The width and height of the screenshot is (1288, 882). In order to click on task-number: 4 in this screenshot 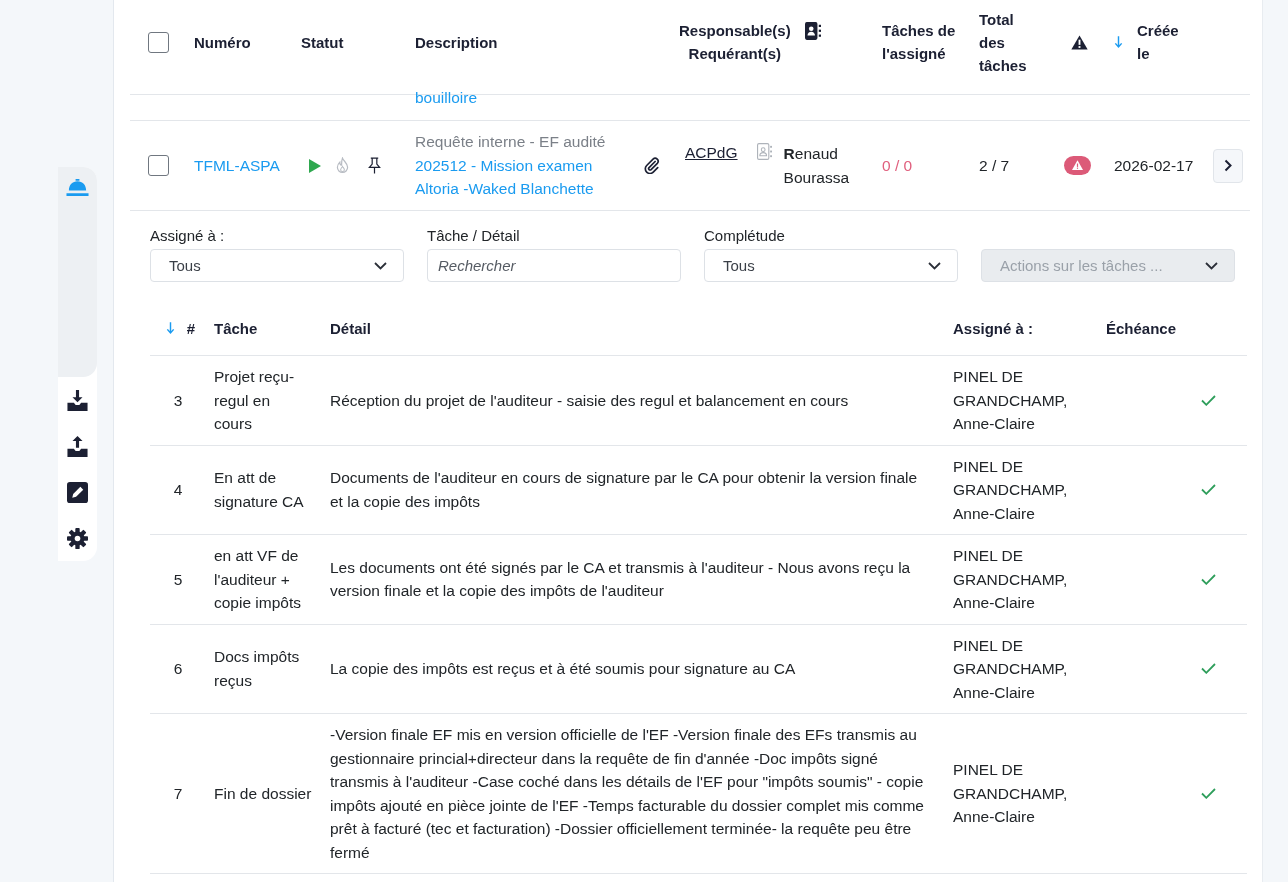, I will do `click(178, 490)`.